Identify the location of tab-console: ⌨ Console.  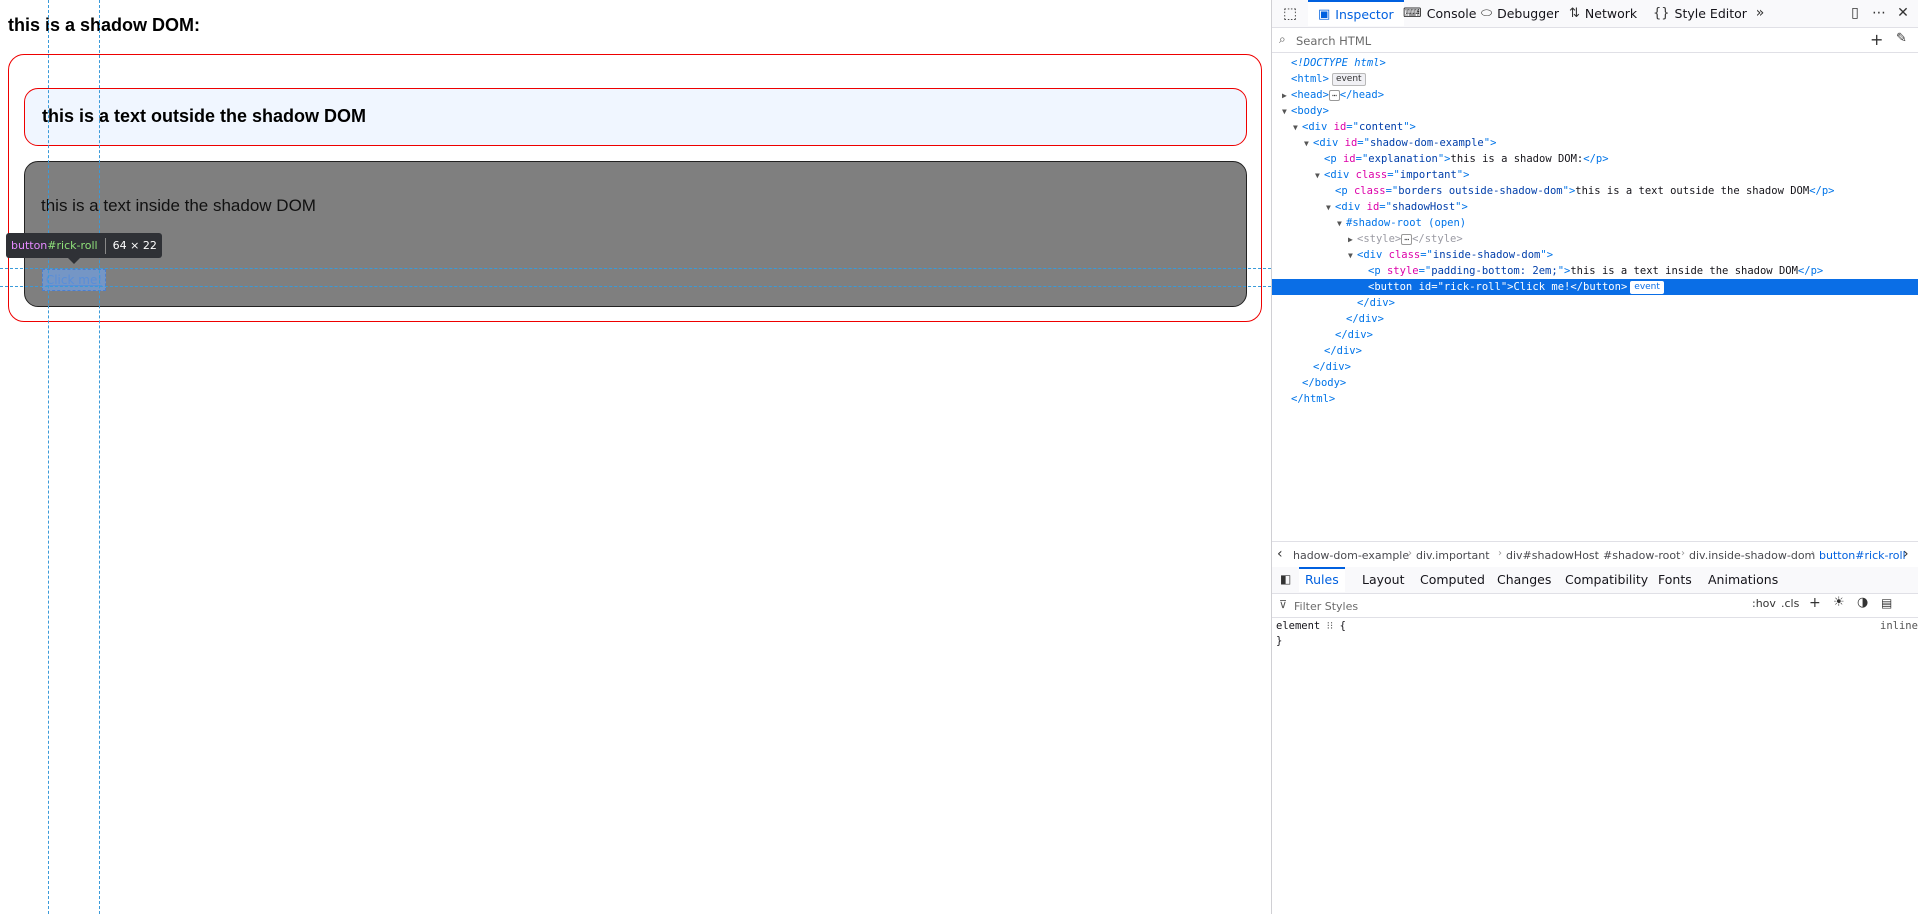
(1439, 13).